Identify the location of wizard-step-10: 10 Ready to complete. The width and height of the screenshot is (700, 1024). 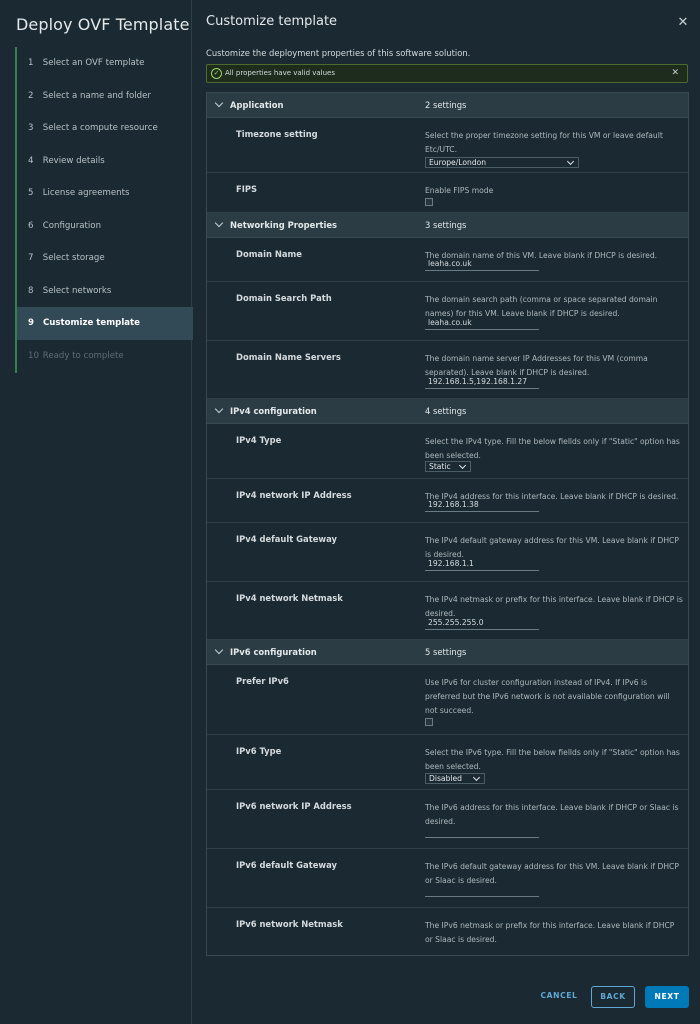
(76, 355).